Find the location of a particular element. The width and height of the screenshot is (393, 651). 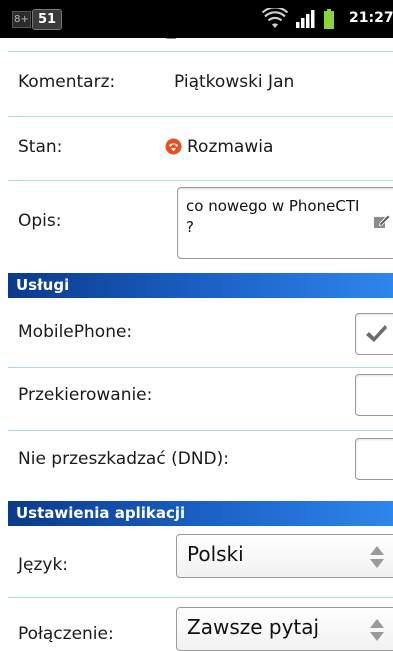

checkmark-icon is located at coordinates (376, 333).